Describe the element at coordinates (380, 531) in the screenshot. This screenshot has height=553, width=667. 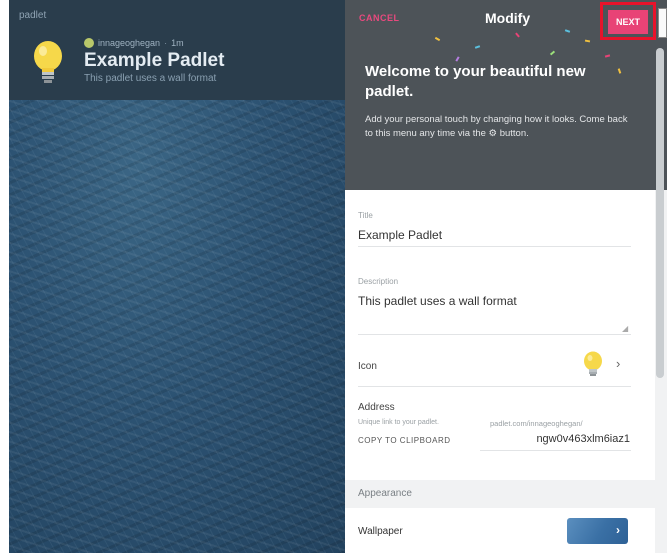
I see `wallpaper-label: Wallpaper` at that location.